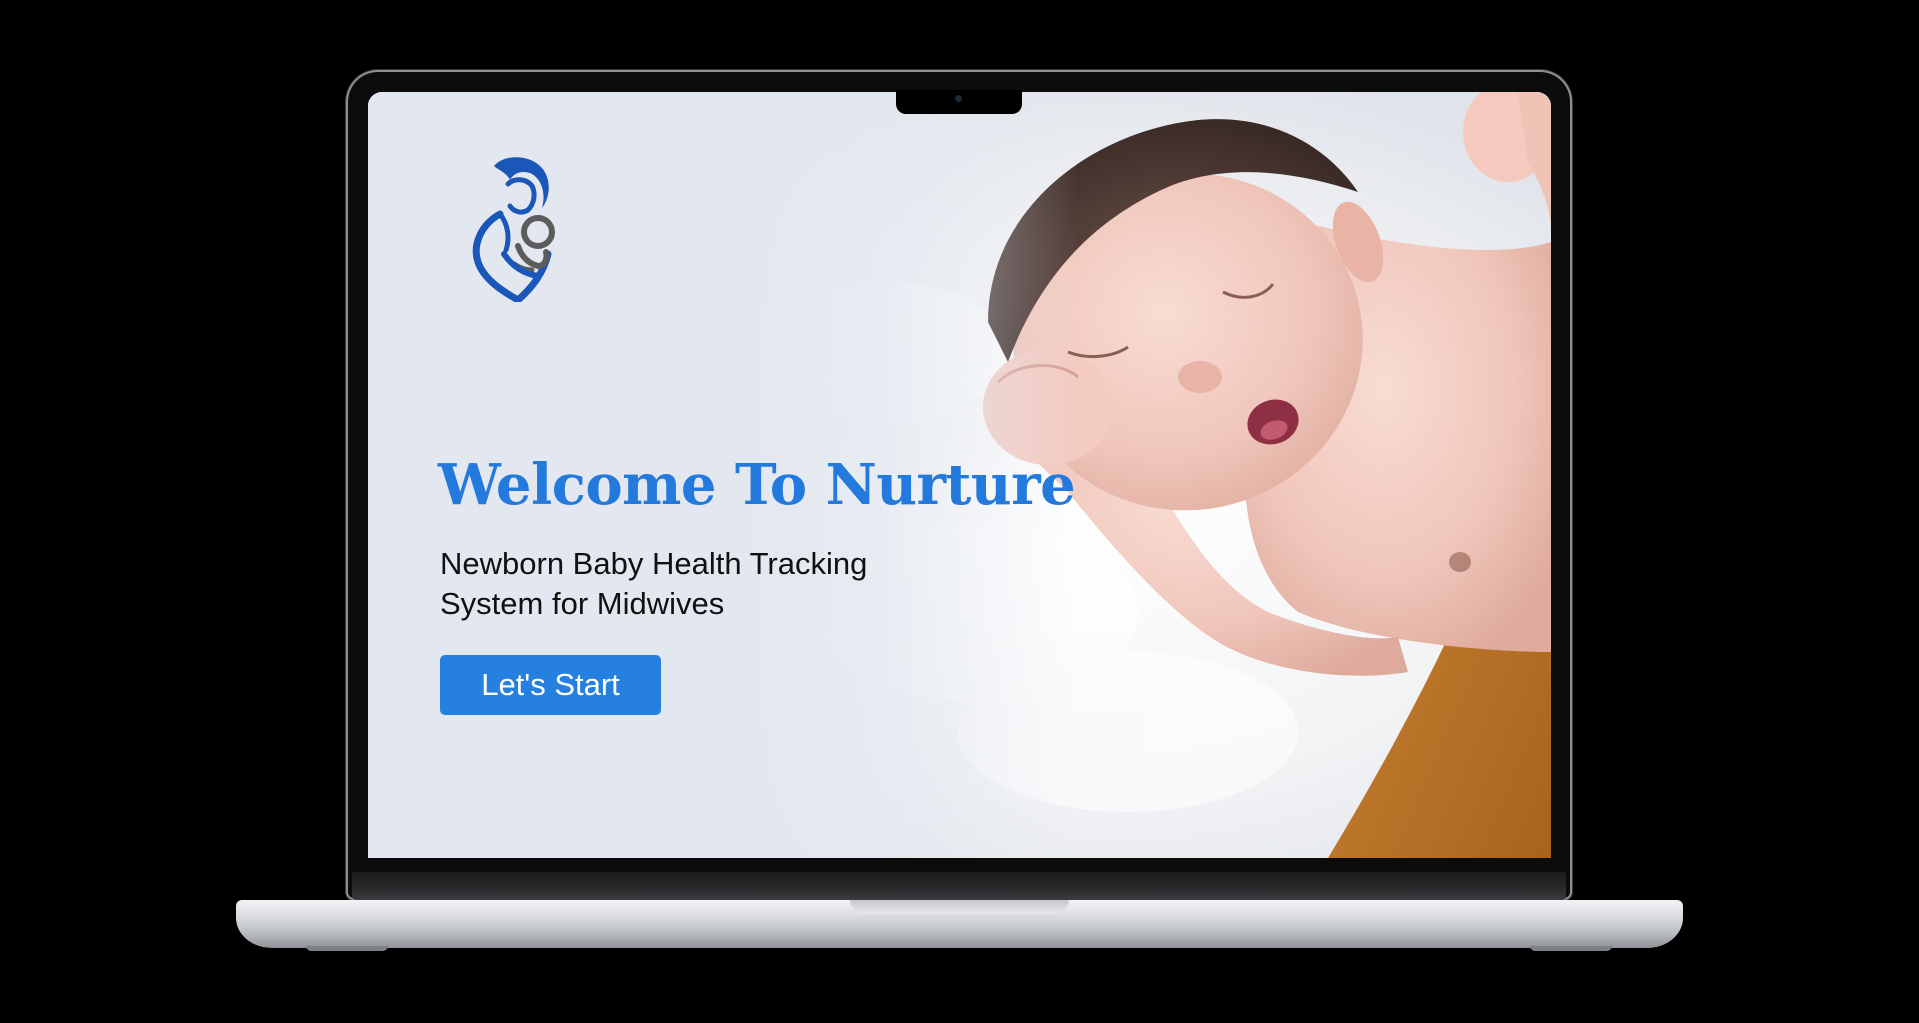 The width and height of the screenshot is (1919, 1023). Describe the element at coordinates (550, 685) in the screenshot. I see `lets-start-button: Let's Start` at that location.